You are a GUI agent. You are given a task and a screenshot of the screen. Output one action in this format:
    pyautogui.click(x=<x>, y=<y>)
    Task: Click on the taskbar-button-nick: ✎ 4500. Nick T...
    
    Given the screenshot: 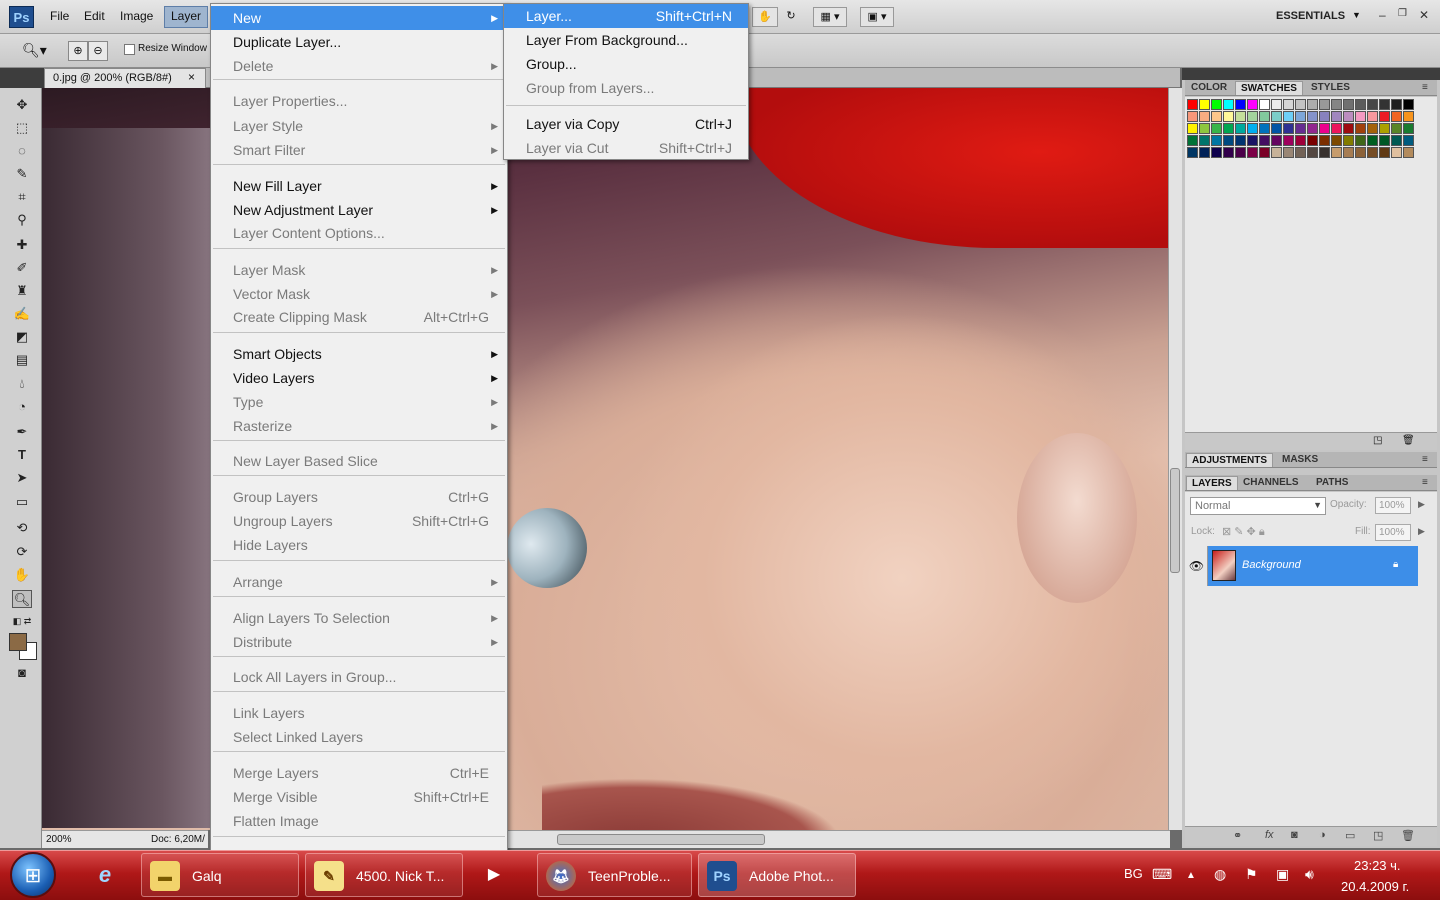 What is the action you would take?
    pyautogui.click(x=384, y=875)
    